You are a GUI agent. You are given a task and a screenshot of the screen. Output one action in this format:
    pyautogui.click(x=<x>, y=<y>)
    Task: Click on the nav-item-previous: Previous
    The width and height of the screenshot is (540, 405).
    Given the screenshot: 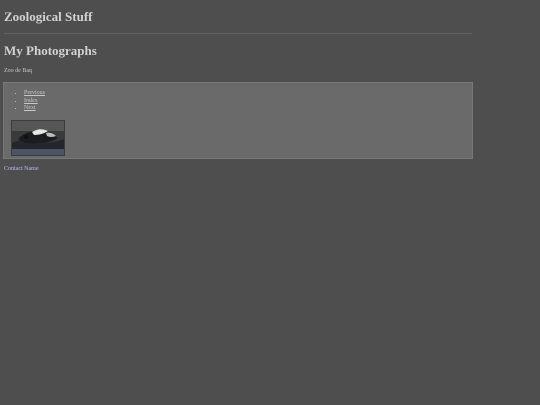 What is the action you would take?
    pyautogui.click(x=34, y=94)
    